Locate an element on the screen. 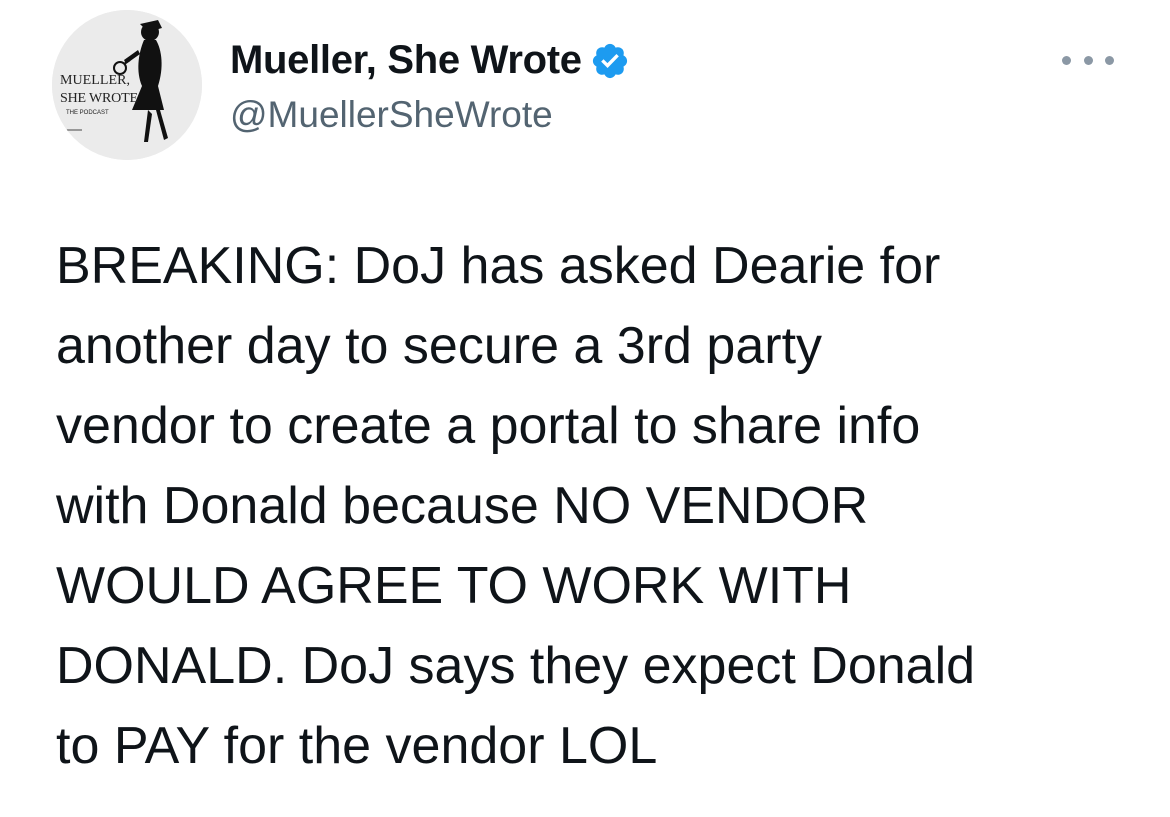 This screenshot has width=1170, height=817. avatar-logo-text-1: MUELLER, is located at coordinates (95, 80).